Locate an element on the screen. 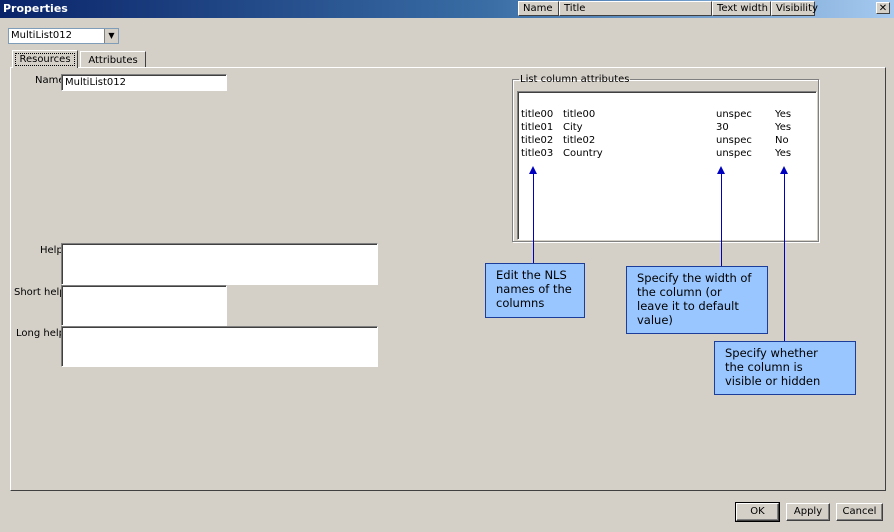 Image resolution: width=894 pixels, height=532 pixels. object-selector-dropdown: MultiList012 ▼ is located at coordinates (63, 36).